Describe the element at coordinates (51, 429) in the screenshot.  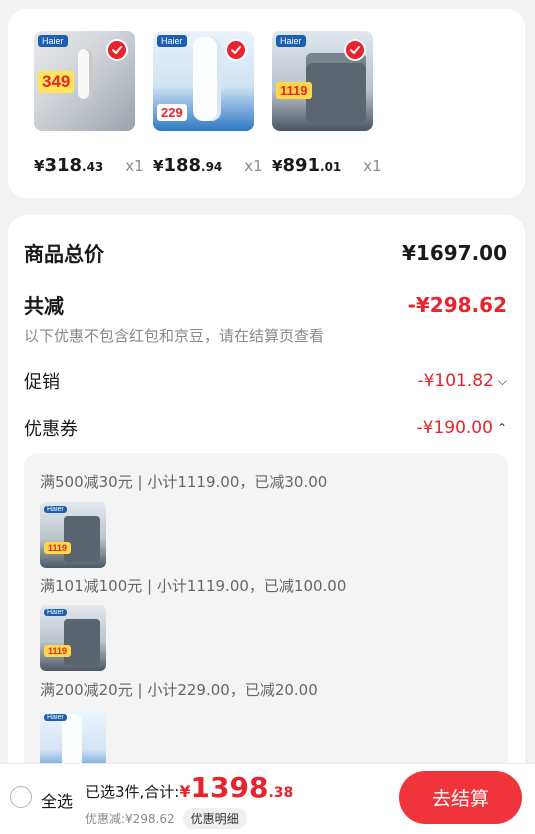
I see `coupon-label: 优惠券` at that location.